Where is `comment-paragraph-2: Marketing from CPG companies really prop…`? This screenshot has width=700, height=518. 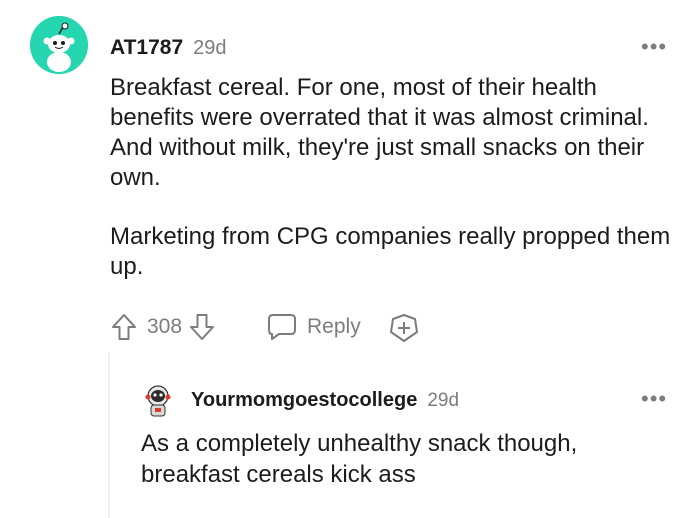
comment-paragraph-2: Marketing from CPG companies really prop… is located at coordinates (390, 251).